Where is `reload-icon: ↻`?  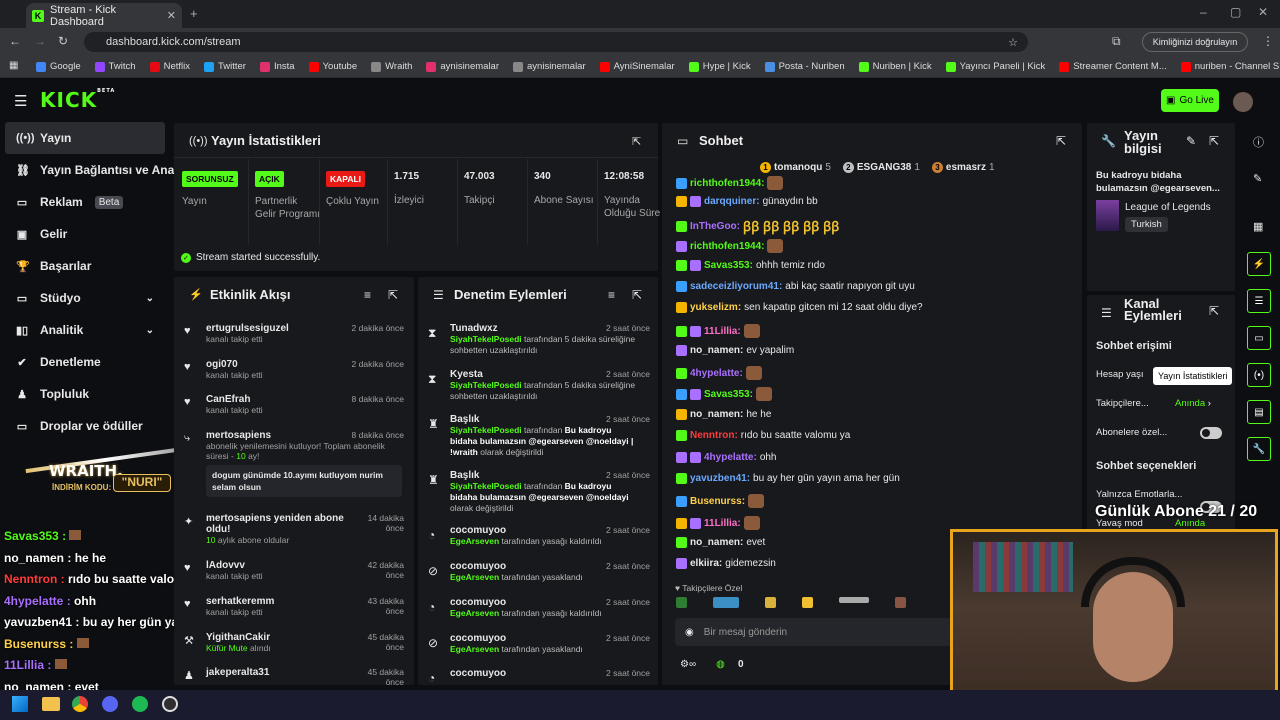 reload-icon: ↻ is located at coordinates (63, 41).